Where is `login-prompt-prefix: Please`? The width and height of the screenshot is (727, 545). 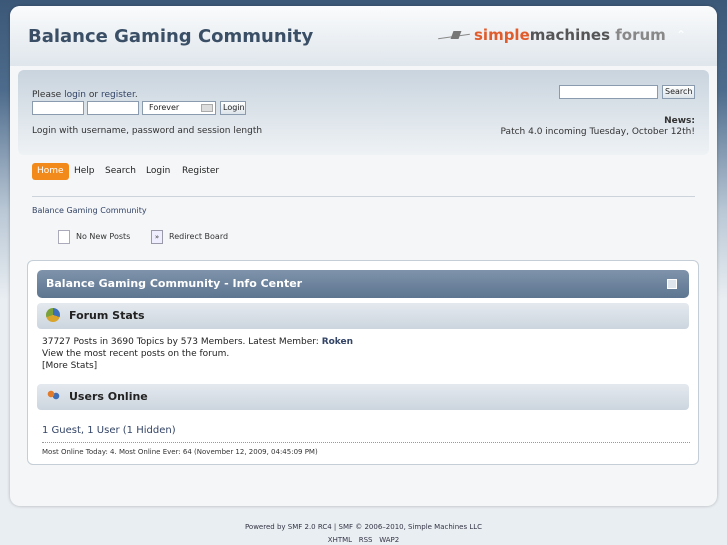 login-prompt-prefix: Please is located at coordinates (48, 95).